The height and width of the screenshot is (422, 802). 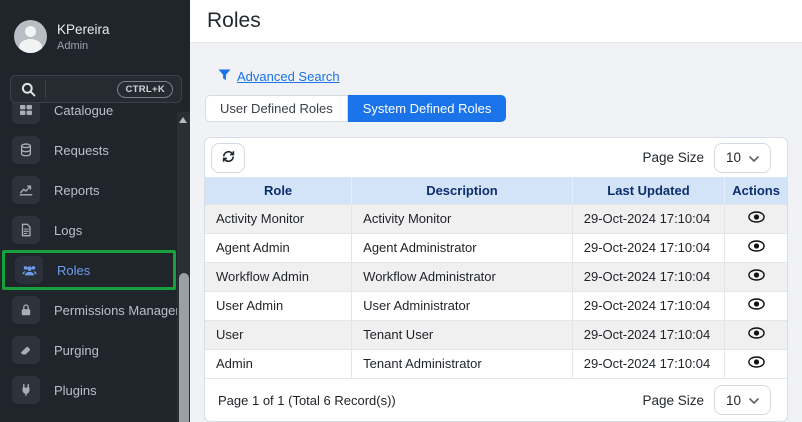 What do you see at coordinates (84, 110) in the screenshot?
I see `sidebar-item-label: Catalogue` at bounding box center [84, 110].